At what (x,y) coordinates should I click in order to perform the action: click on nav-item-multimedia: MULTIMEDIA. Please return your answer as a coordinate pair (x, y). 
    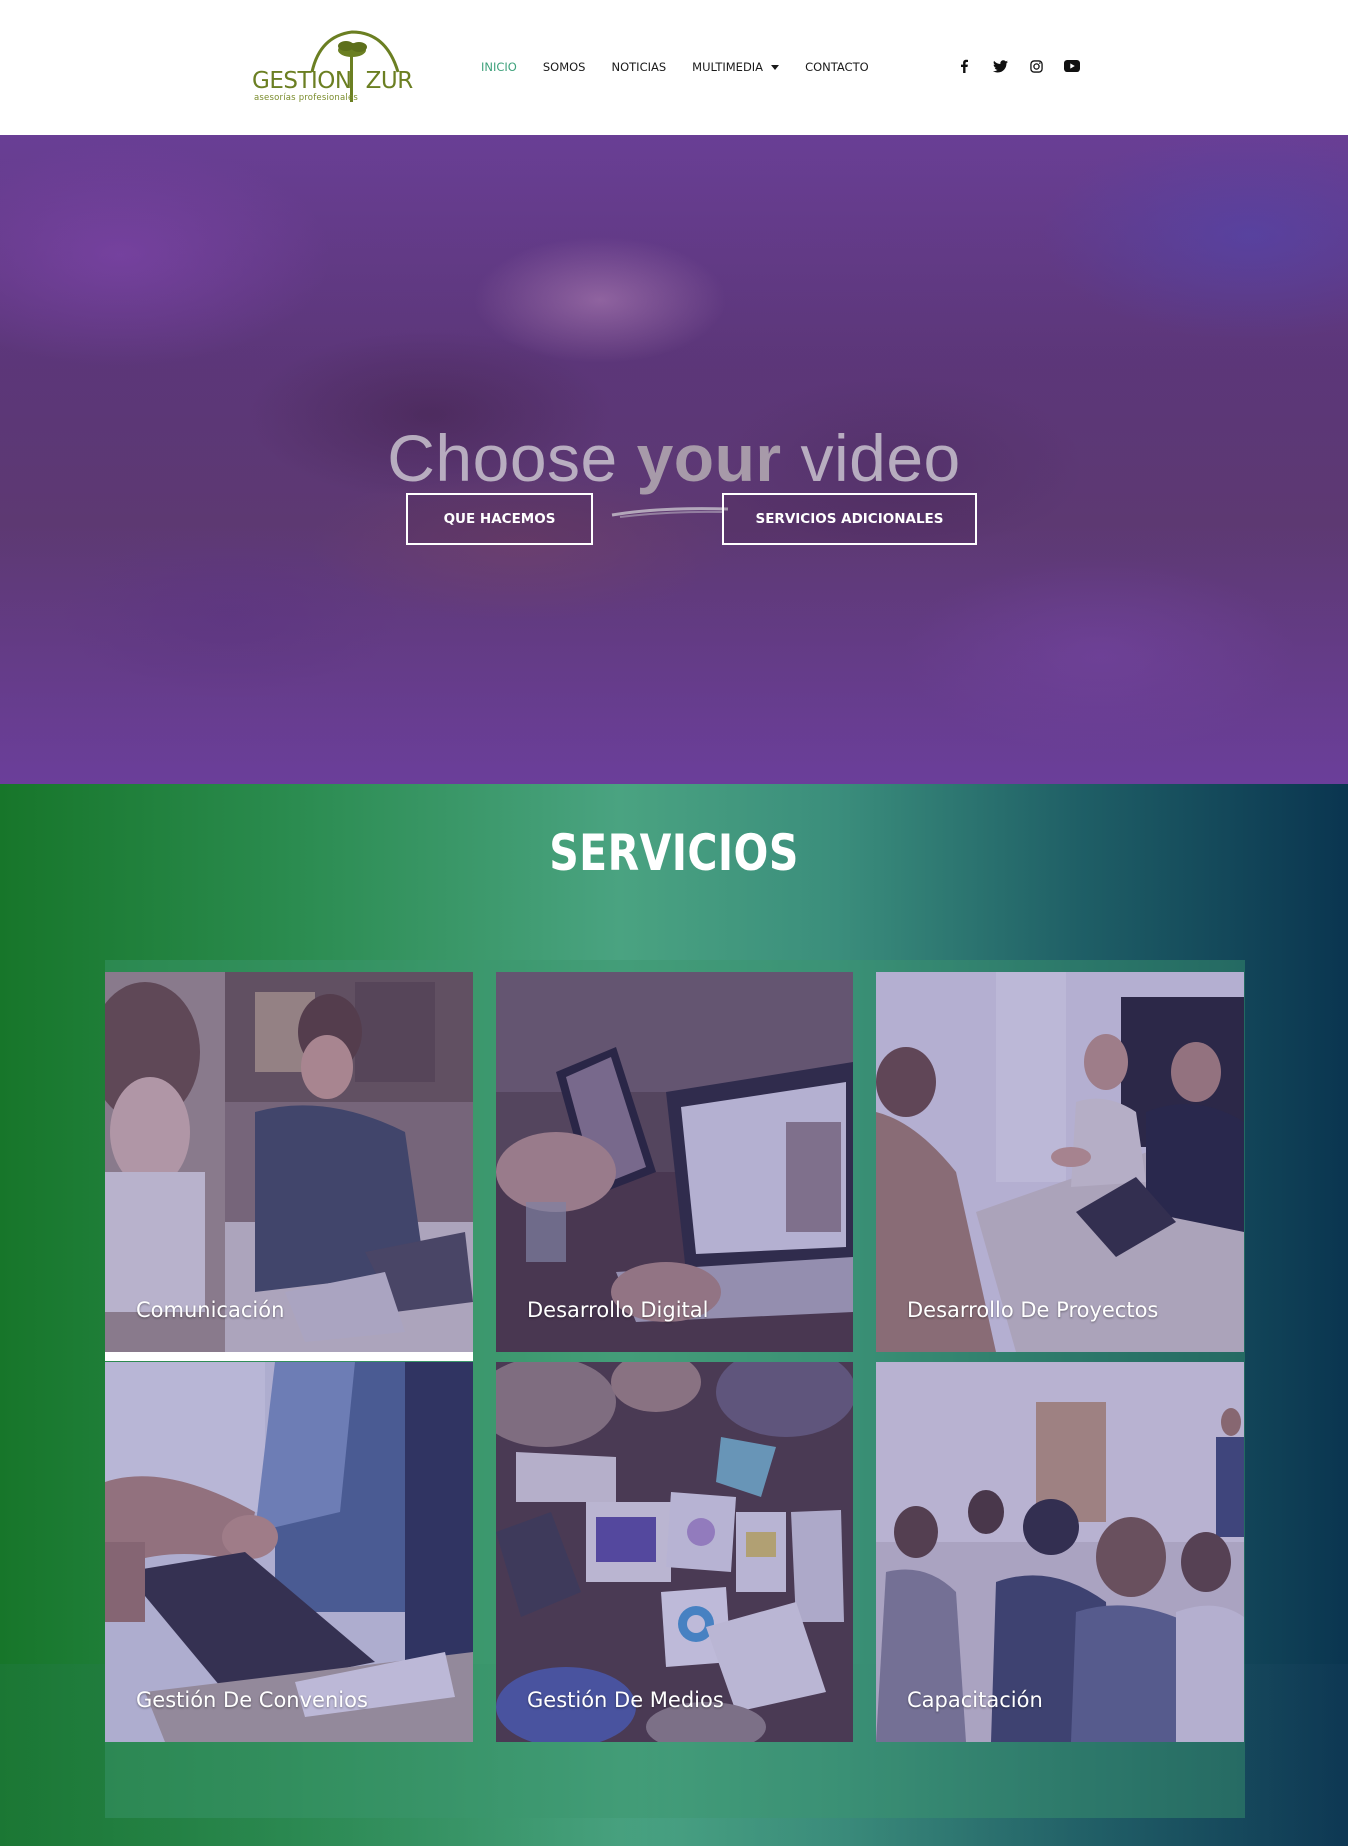
    Looking at the image, I should click on (736, 67).